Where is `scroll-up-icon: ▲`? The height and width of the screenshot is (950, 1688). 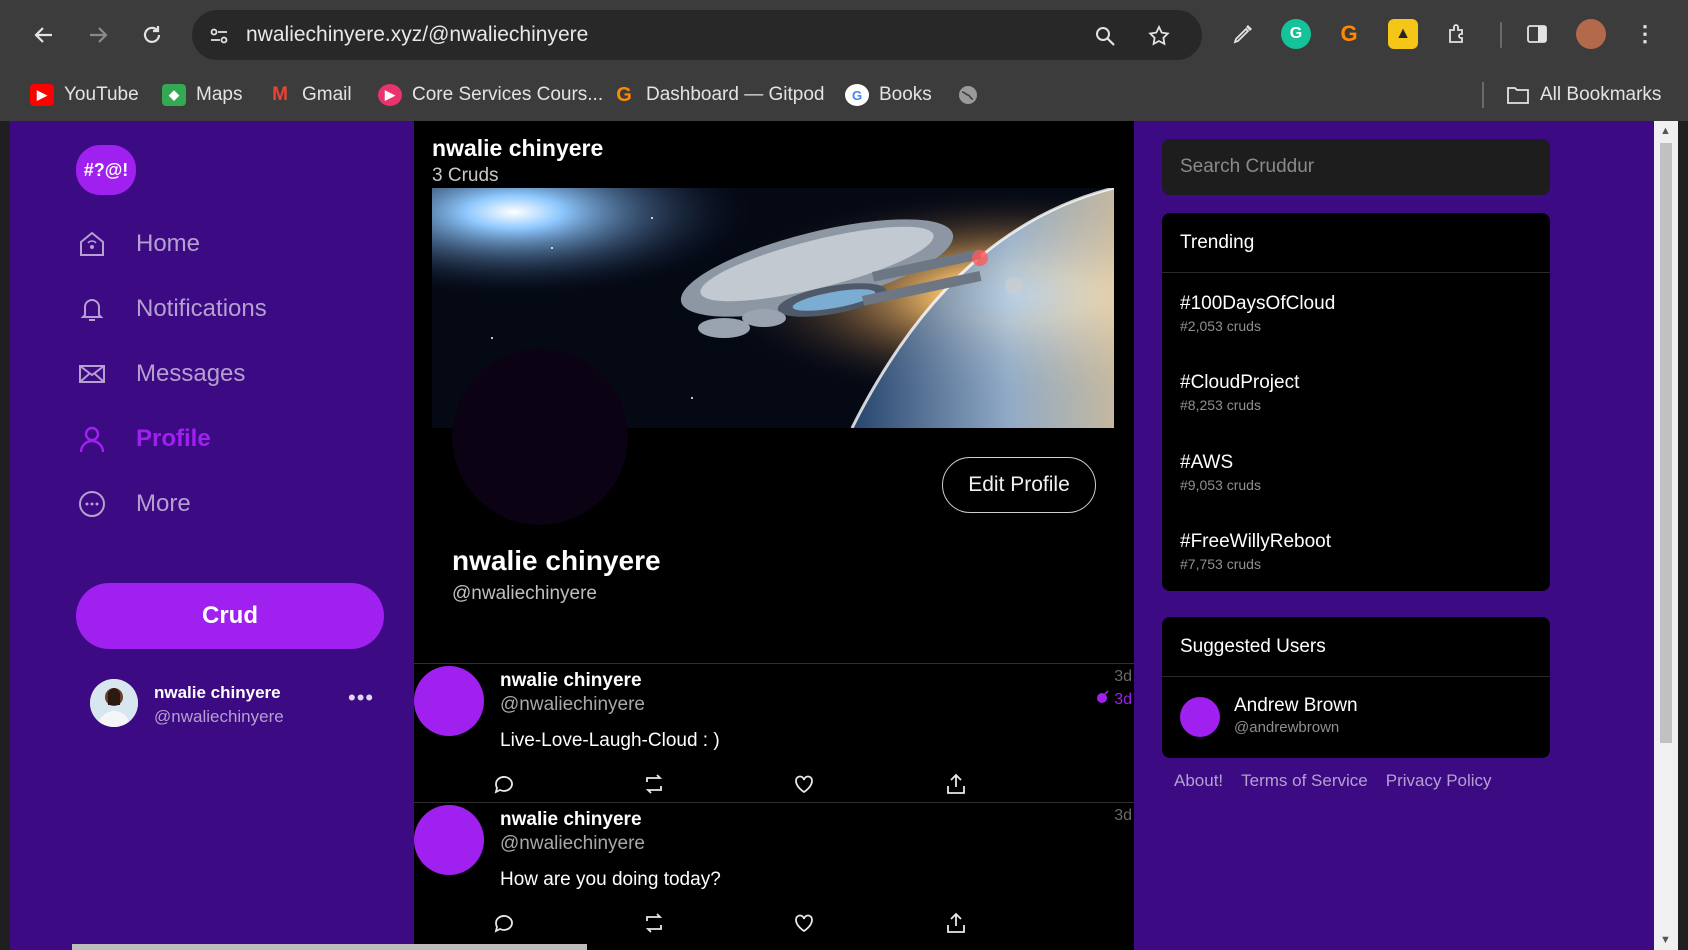
scroll-up-icon: ▲ is located at coordinates (1665, 131).